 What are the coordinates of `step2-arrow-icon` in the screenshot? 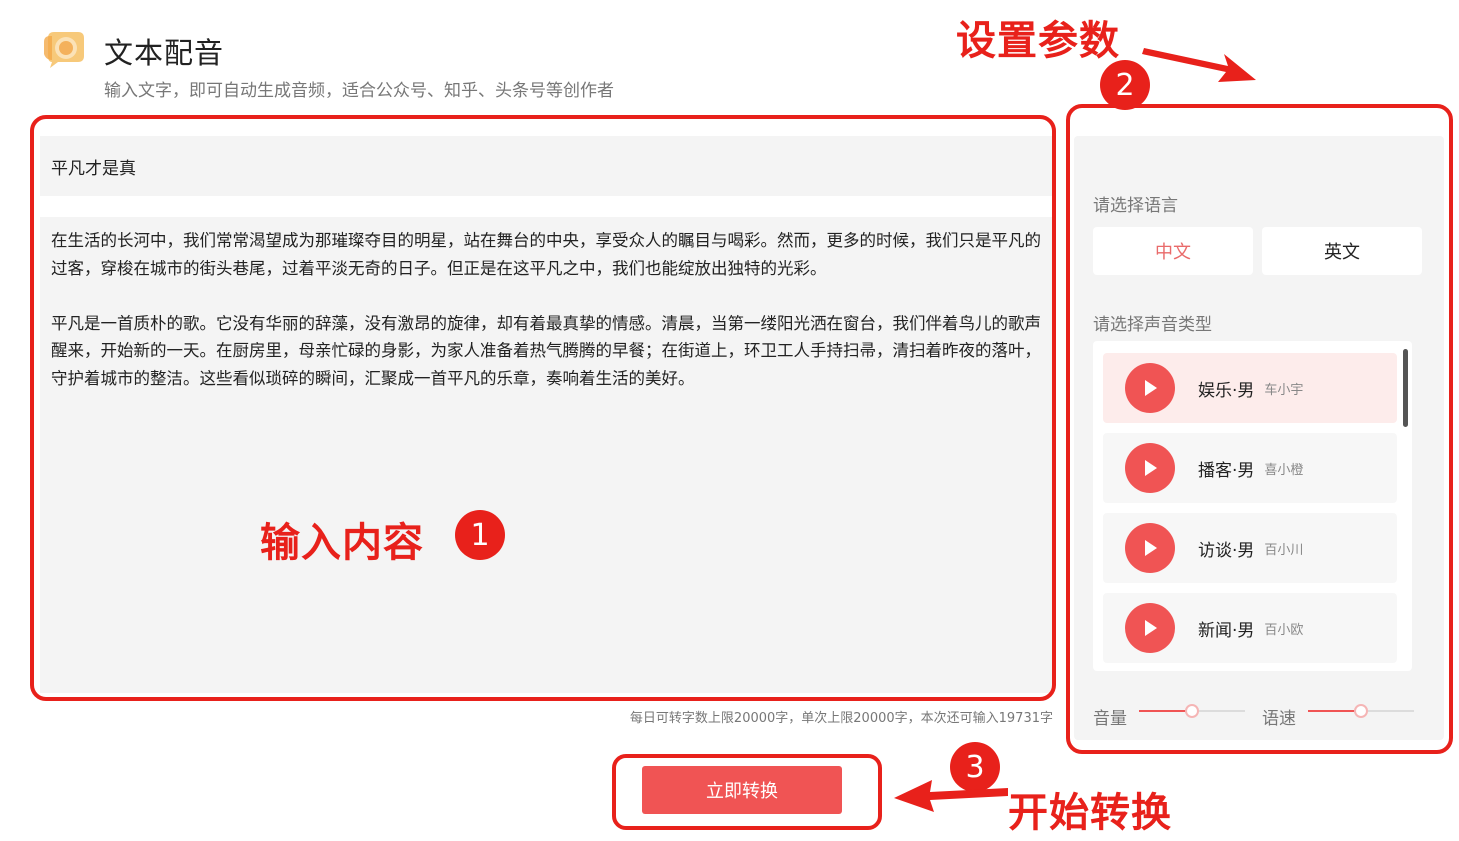 It's located at (1199, 65).